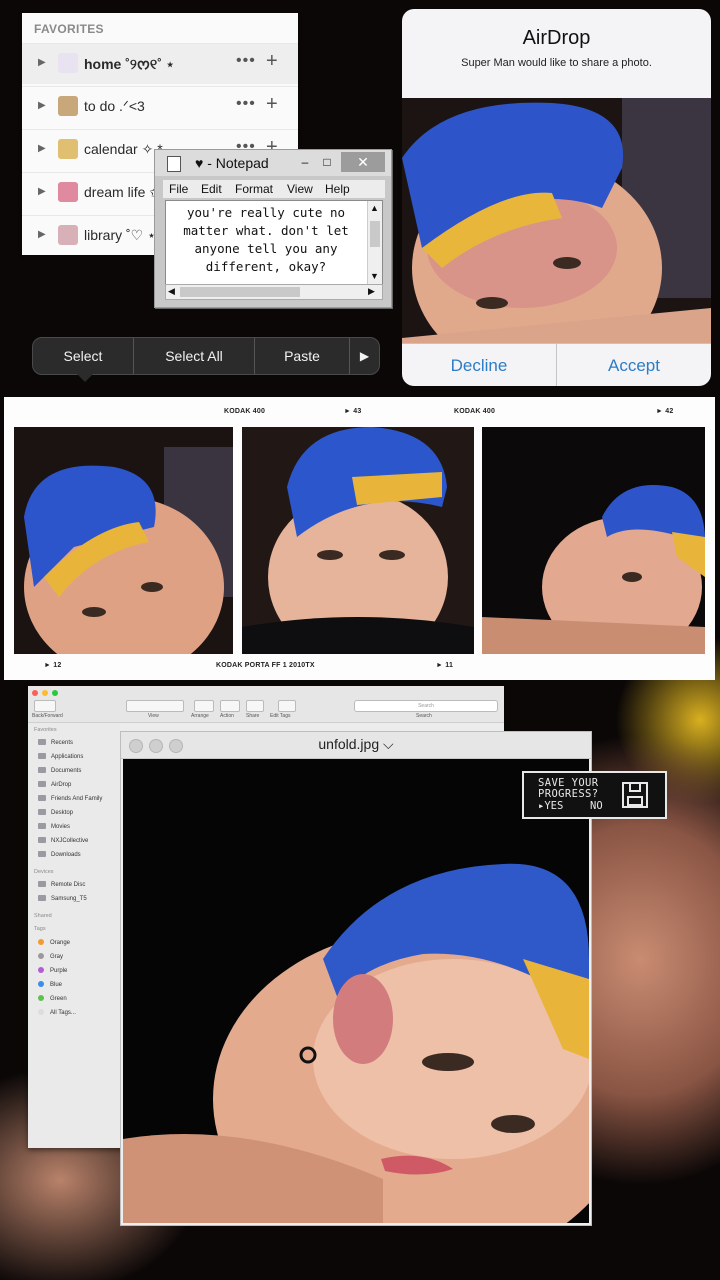 Image resolution: width=720 pixels, height=1280 pixels. What do you see at coordinates (160, 63) in the screenshot?
I see `favorites-item-home: ▶ home ˚୨ᰔ୧˚ ⋆ ••• +` at bounding box center [160, 63].